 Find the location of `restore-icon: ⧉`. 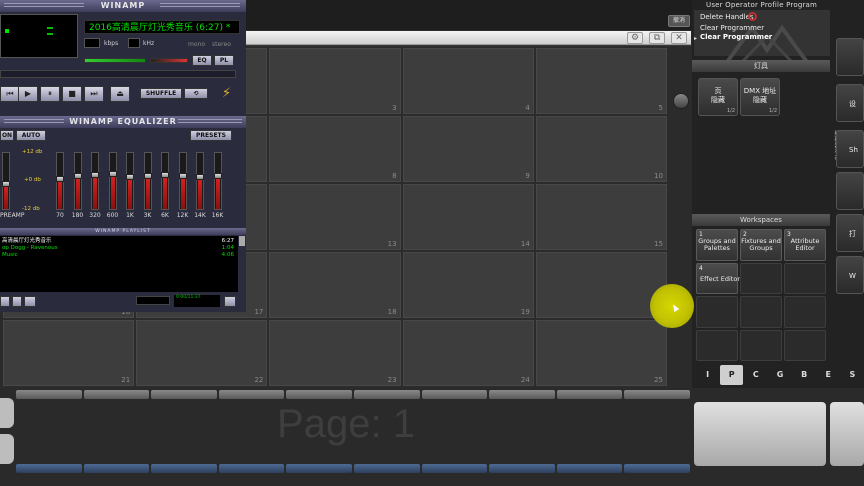

restore-icon: ⧉ is located at coordinates (657, 38).